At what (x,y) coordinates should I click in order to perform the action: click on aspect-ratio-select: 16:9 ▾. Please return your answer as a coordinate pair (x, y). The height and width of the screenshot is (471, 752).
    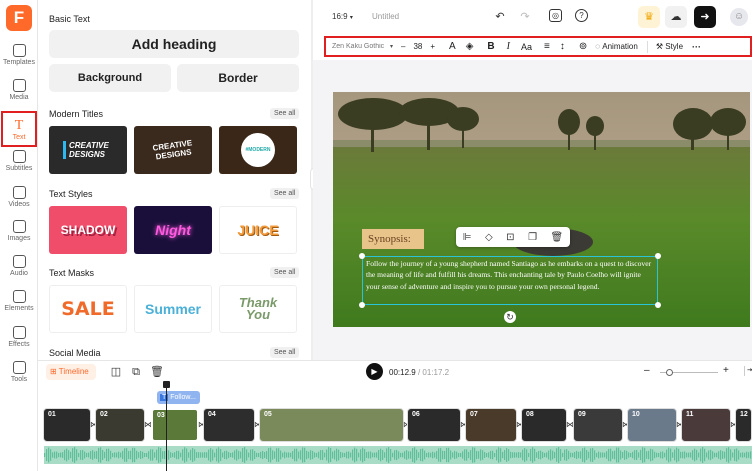
    Looking at the image, I should click on (342, 16).